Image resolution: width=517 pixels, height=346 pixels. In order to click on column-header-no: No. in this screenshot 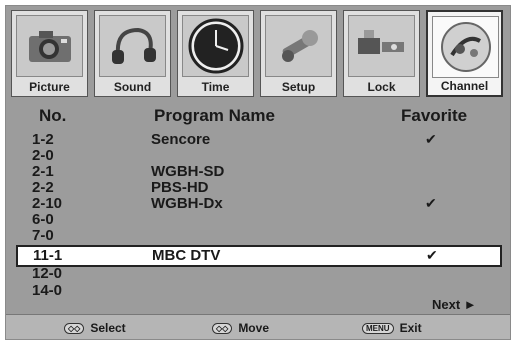, I will do `click(53, 115)`.